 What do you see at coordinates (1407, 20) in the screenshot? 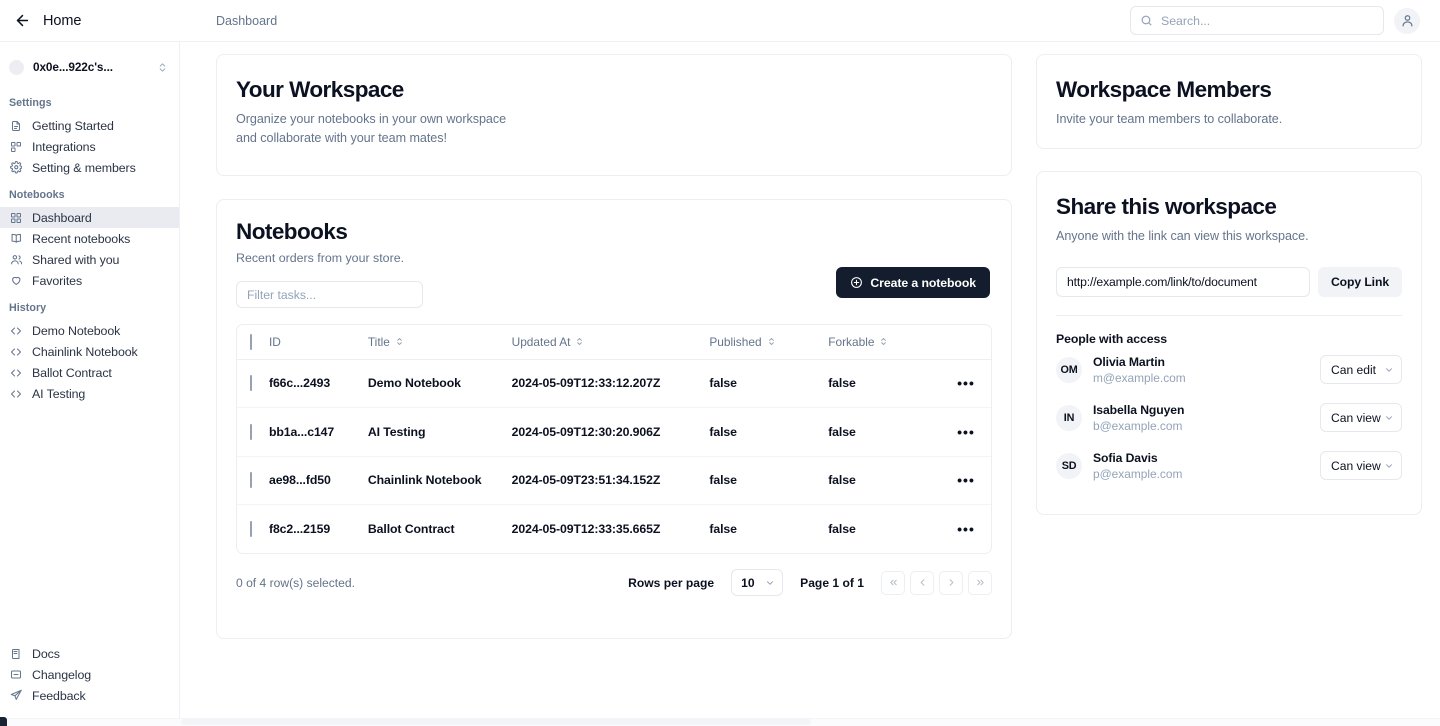
I see `user-avatar-icon` at bounding box center [1407, 20].